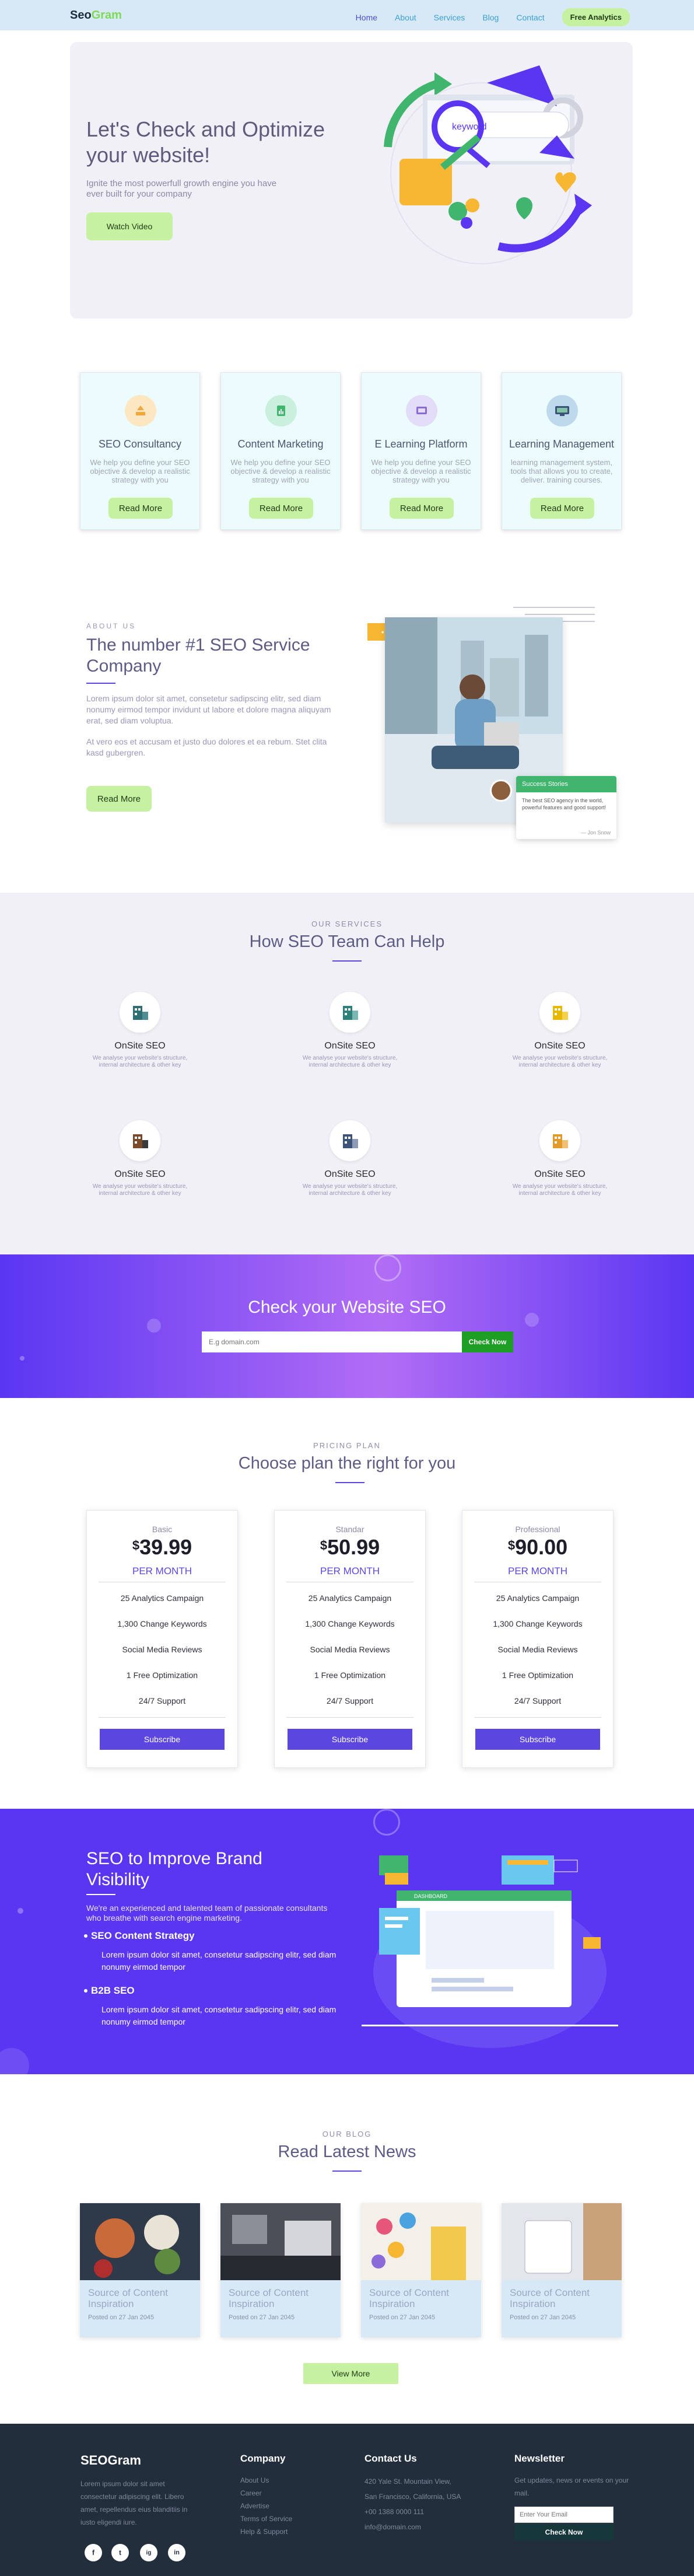 The image size is (694, 2576). What do you see at coordinates (111, 626) in the screenshot?
I see `about-label: ABOUT US` at bounding box center [111, 626].